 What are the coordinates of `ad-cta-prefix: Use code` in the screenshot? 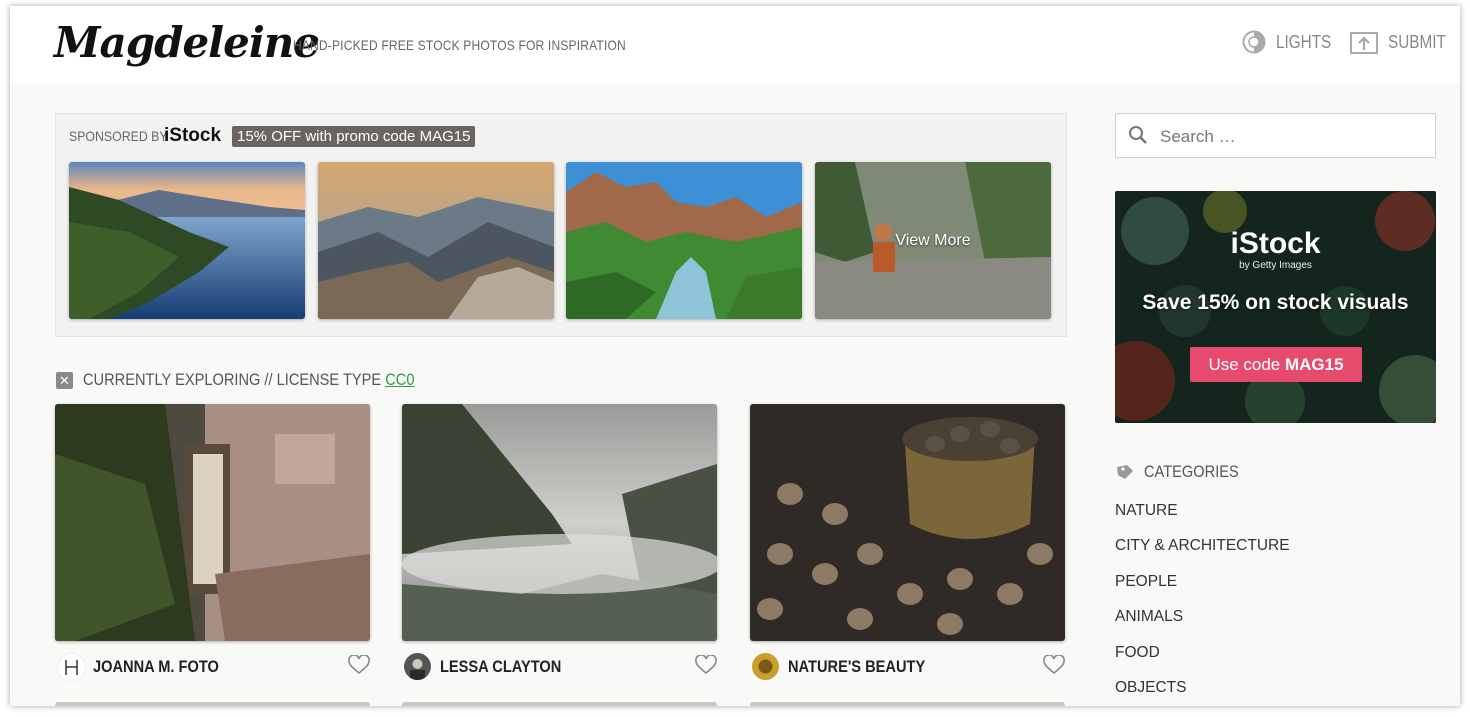 It's located at (1246, 364).